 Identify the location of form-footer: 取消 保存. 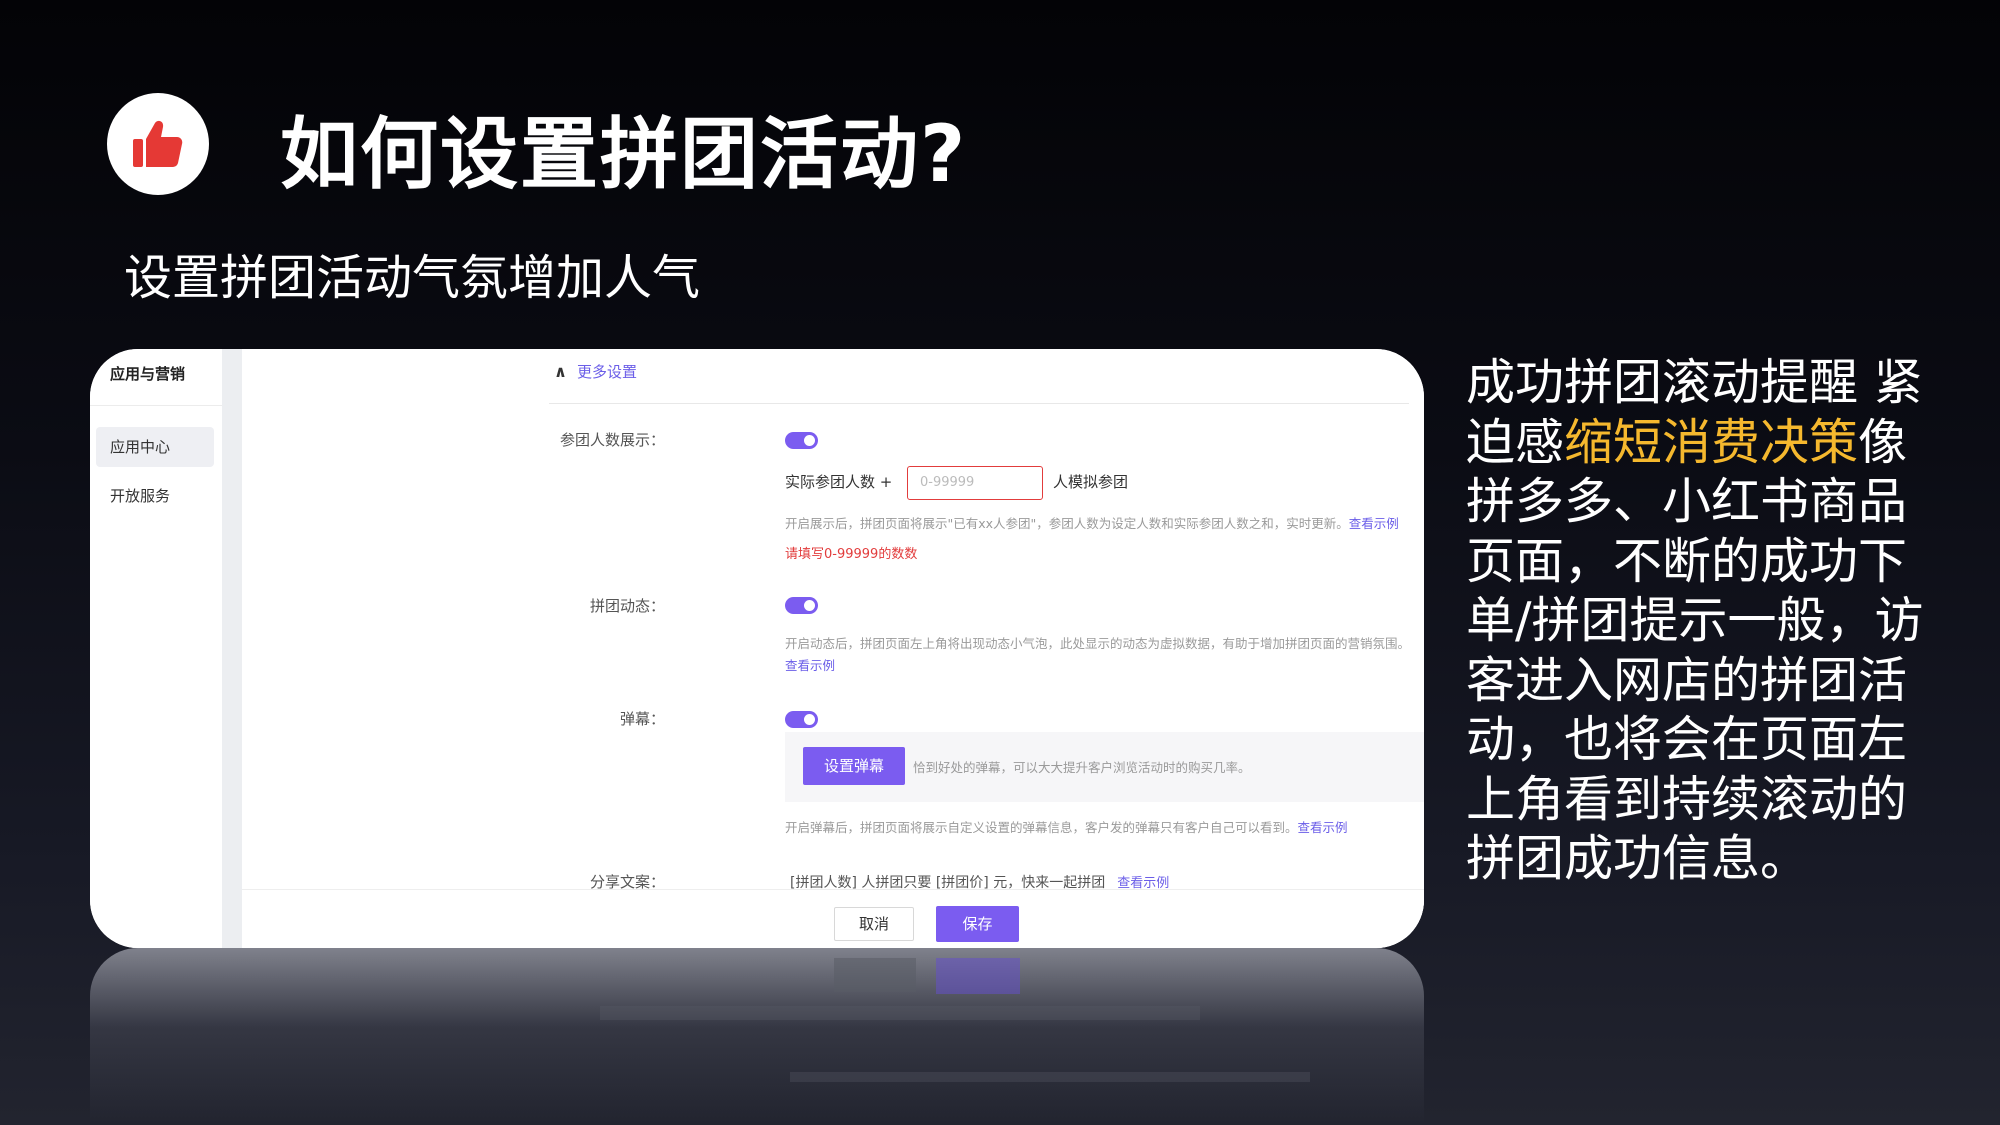
(833, 918).